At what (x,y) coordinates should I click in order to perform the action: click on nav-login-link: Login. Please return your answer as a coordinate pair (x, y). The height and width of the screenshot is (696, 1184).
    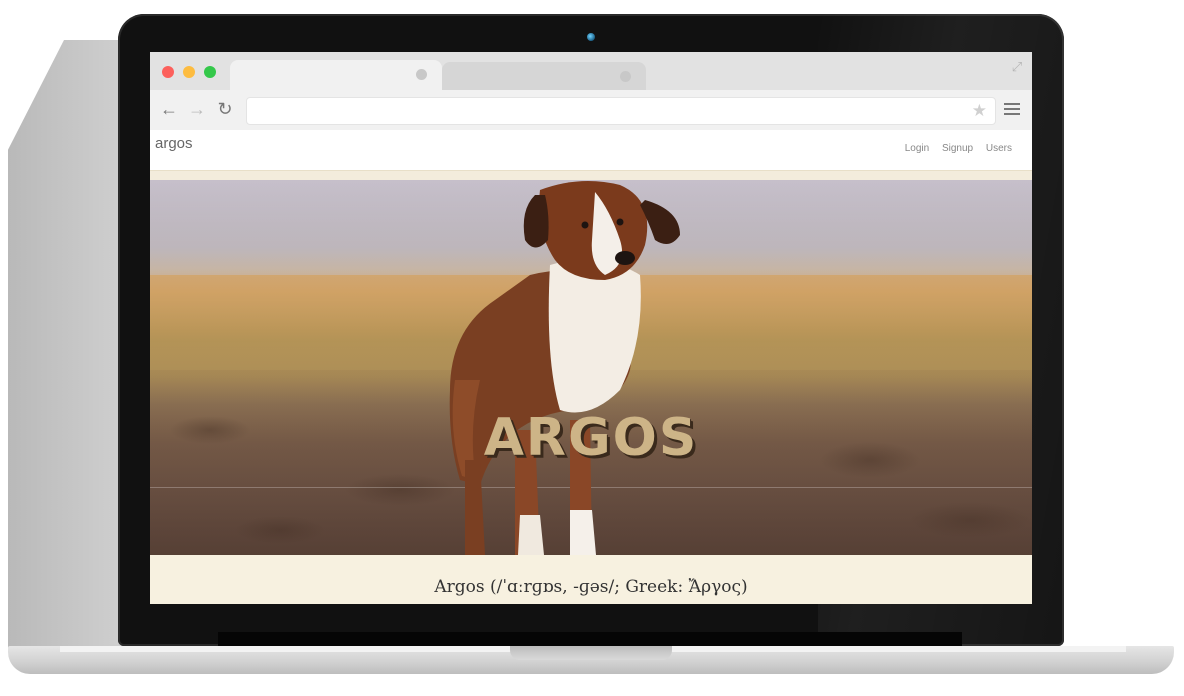
    Looking at the image, I should click on (917, 148).